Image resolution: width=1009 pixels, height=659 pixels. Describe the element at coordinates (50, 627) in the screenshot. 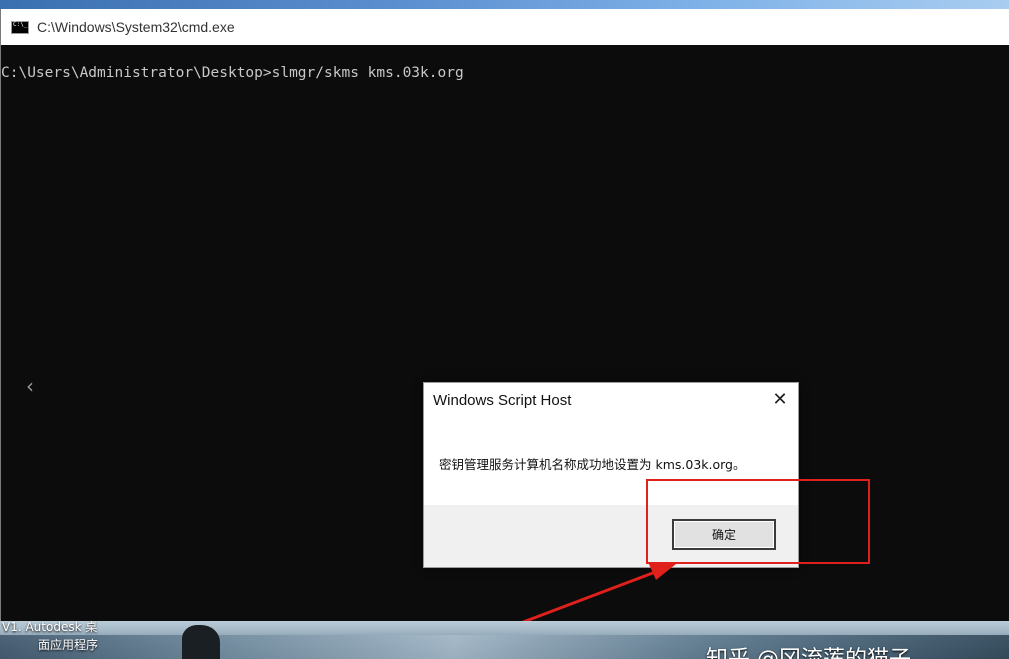

I see `desktop-icon-label-line1: V1. Autodesk 桌` at that location.